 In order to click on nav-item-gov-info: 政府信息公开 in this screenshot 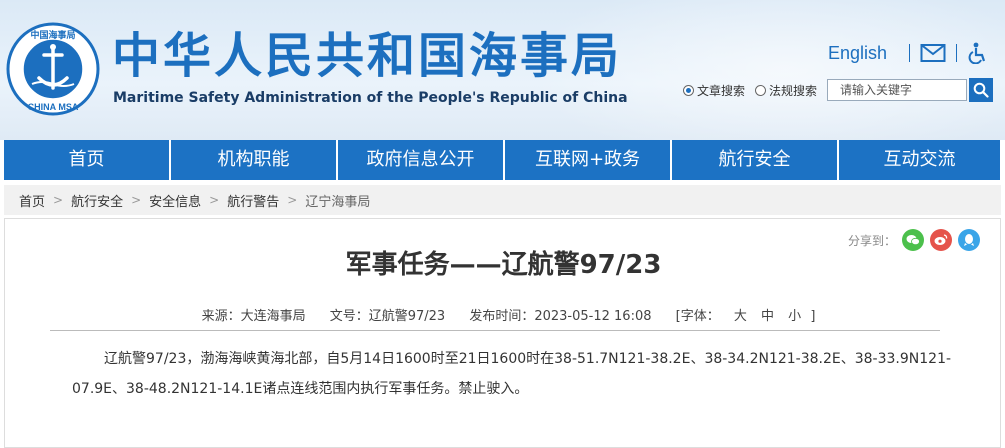, I will do `click(420, 160)`.